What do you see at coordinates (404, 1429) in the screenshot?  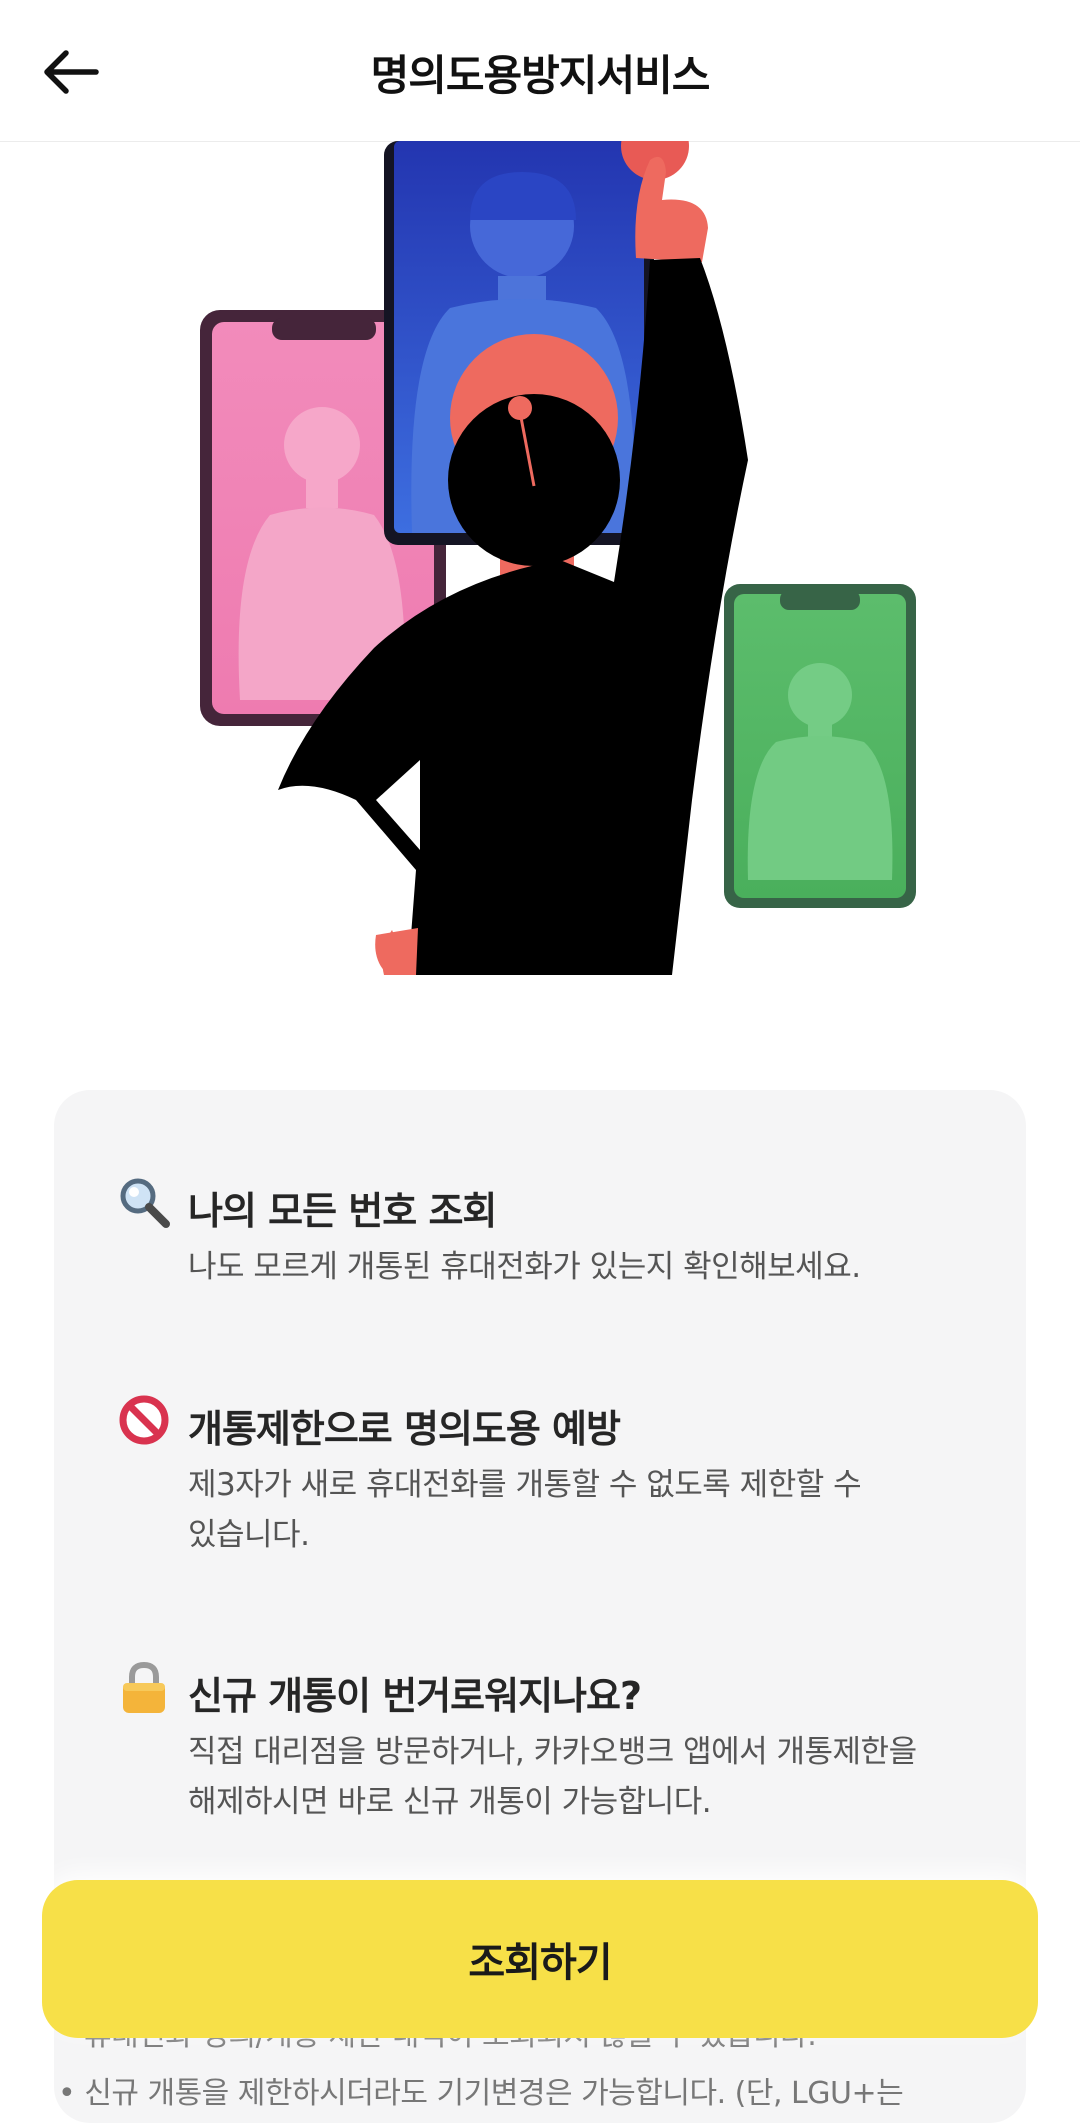 I see `feature-title: 개통제한으로 명의도용 예방` at bounding box center [404, 1429].